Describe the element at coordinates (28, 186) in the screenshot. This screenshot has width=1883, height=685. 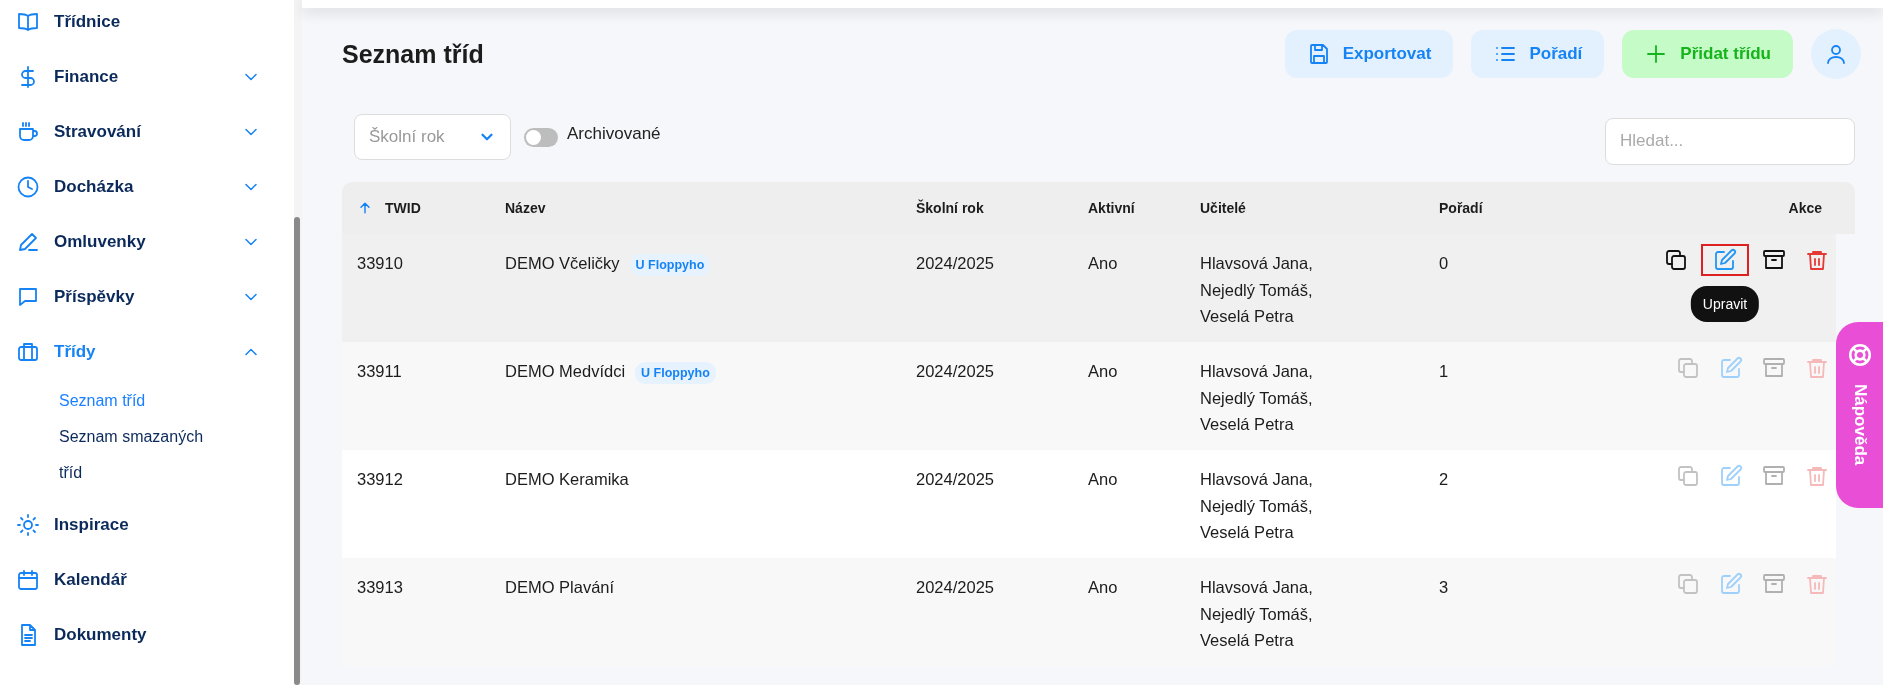
I see `clock-icon` at that location.